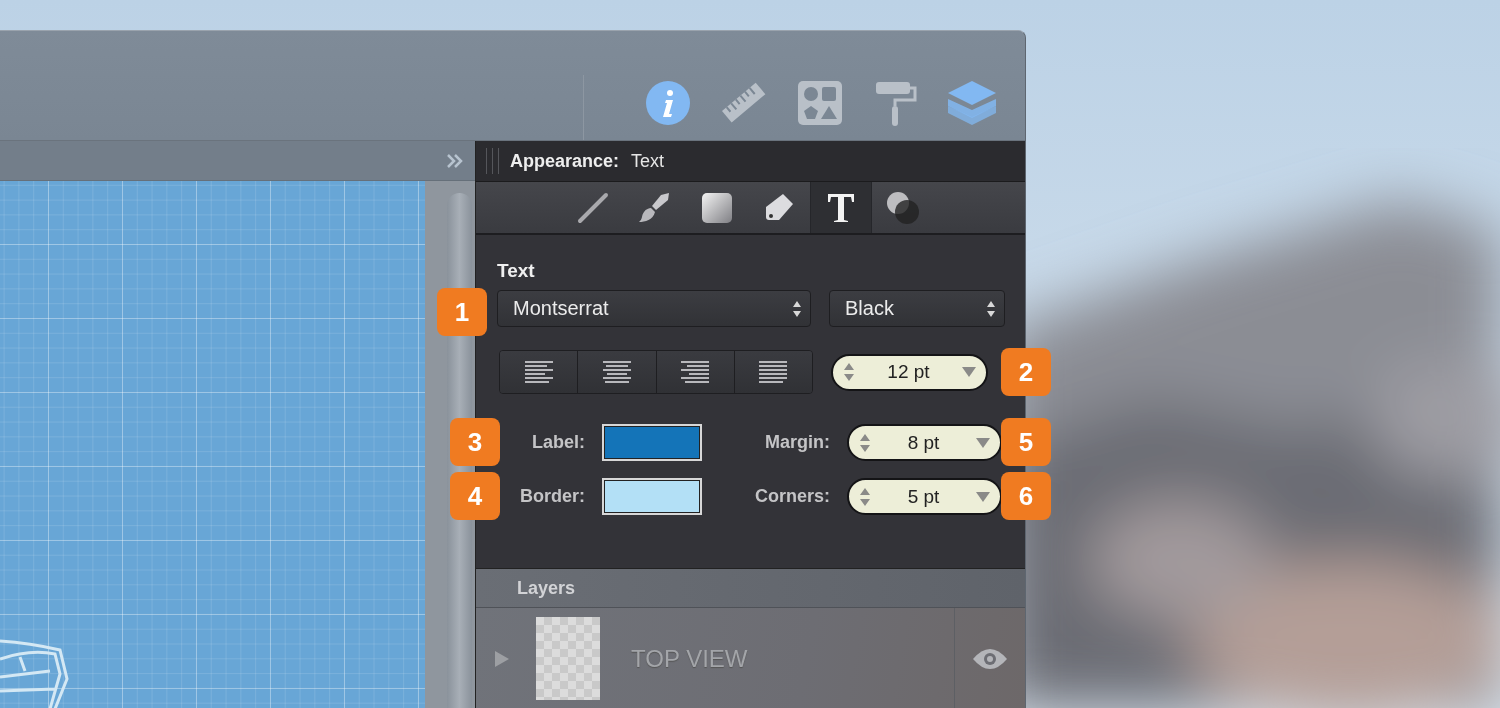 Image resolution: width=1500 pixels, height=708 pixels. What do you see at coordinates (648, 161) in the screenshot?
I see `inspector-subject: Text` at bounding box center [648, 161].